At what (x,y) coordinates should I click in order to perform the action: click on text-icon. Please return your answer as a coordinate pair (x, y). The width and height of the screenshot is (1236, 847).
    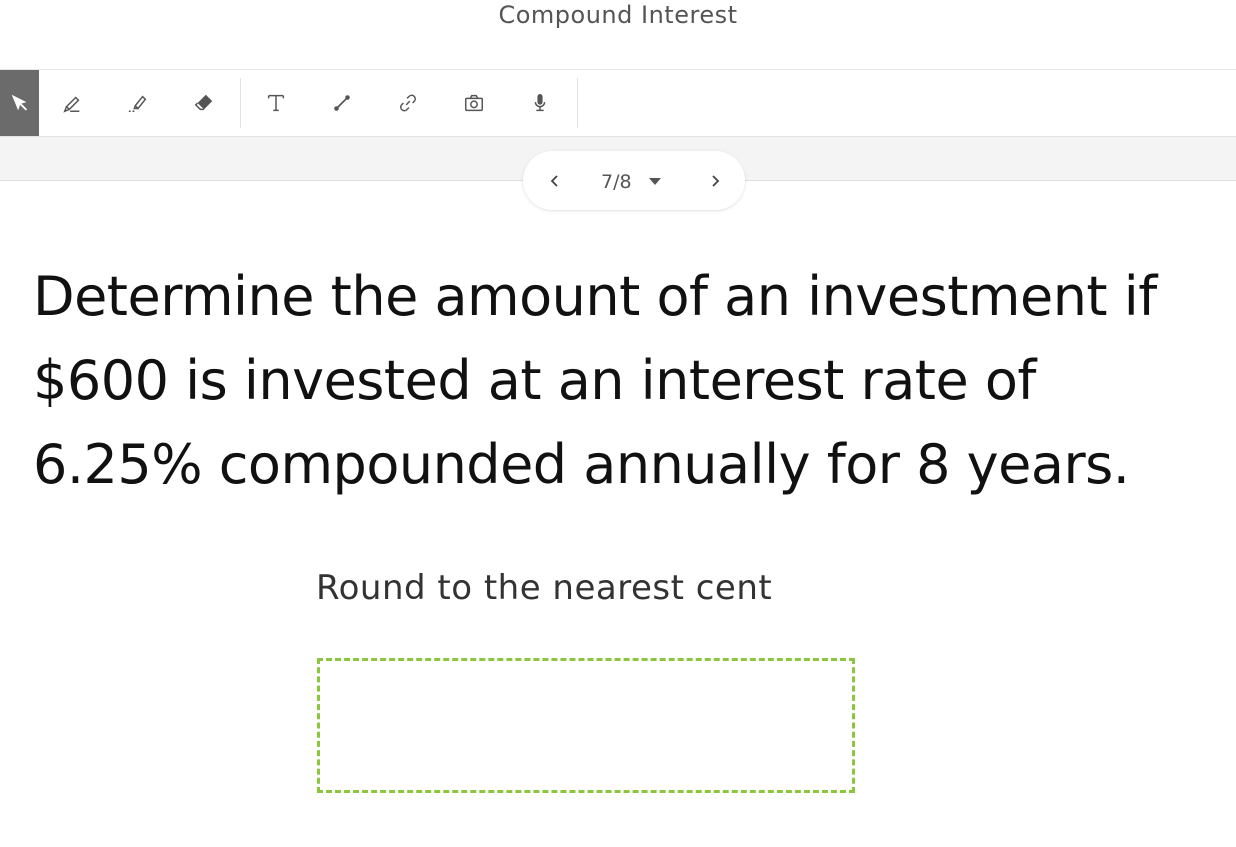
    Looking at the image, I should click on (276, 103).